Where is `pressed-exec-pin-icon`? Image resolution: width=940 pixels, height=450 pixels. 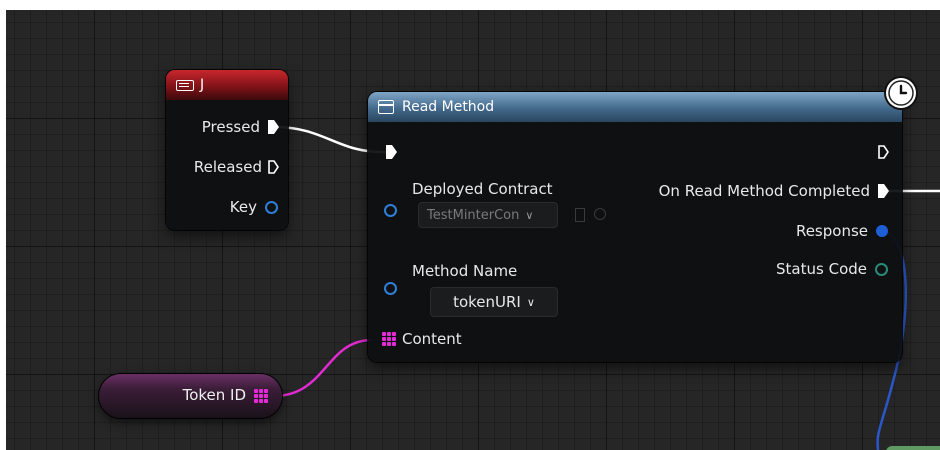 pressed-exec-pin-icon is located at coordinates (273, 127).